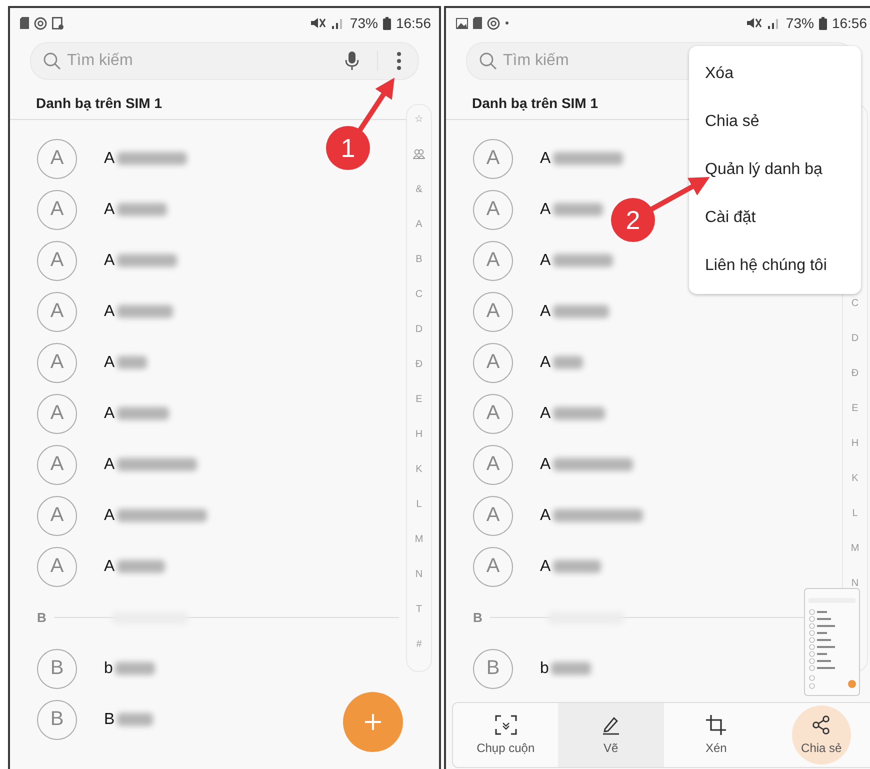 The width and height of the screenshot is (870, 769). I want to click on toolbar-button: Chụp cuộn, so click(505, 735).